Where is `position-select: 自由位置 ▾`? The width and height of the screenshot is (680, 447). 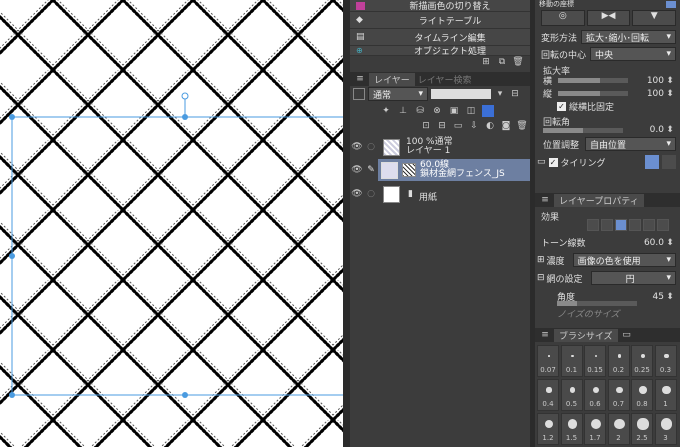
position-select: 自由位置 ▾ is located at coordinates (630, 144).